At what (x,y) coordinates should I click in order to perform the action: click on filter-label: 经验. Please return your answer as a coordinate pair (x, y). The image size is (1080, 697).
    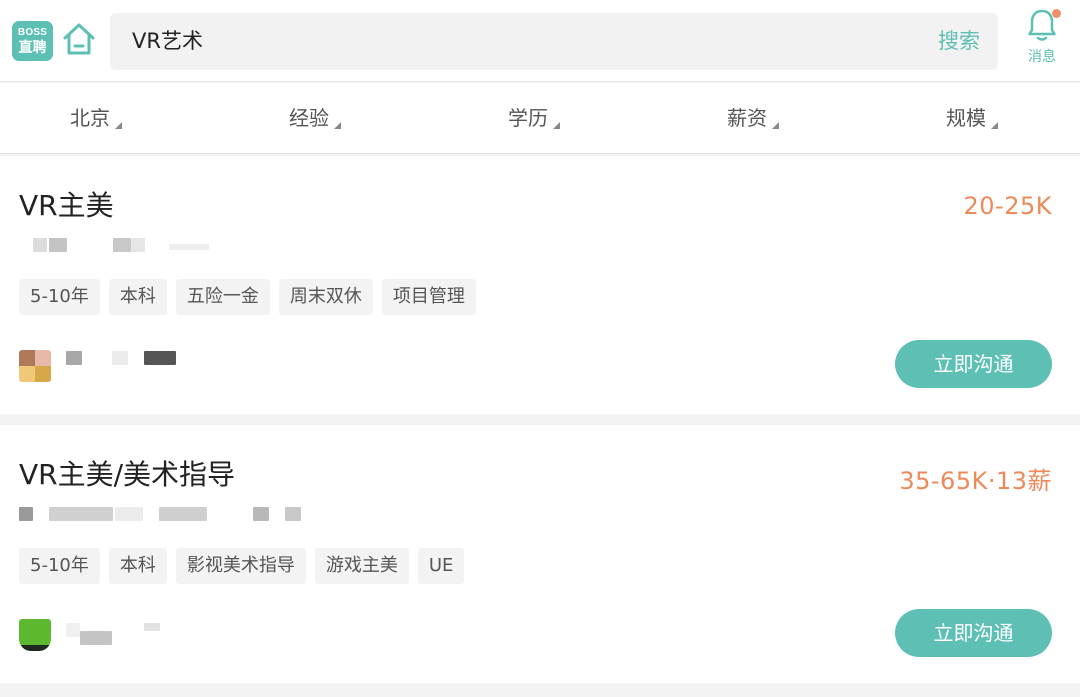
    Looking at the image, I should click on (309, 118).